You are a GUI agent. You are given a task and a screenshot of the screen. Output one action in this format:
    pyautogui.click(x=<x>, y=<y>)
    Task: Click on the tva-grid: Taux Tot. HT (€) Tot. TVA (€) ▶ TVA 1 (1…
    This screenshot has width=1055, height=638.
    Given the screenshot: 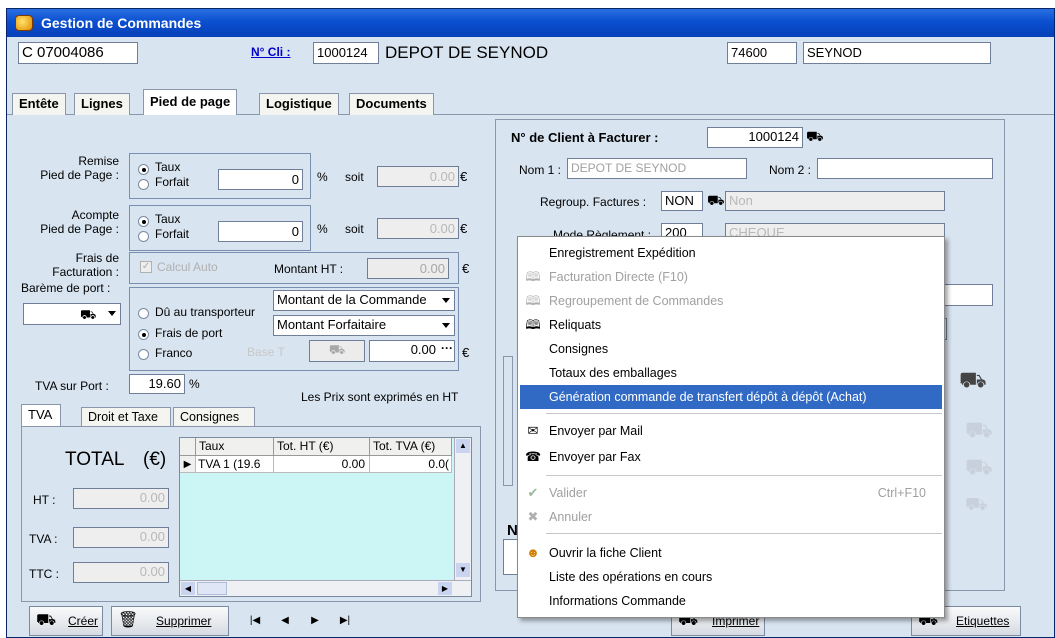 What is the action you would take?
    pyautogui.click(x=325, y=517)
    